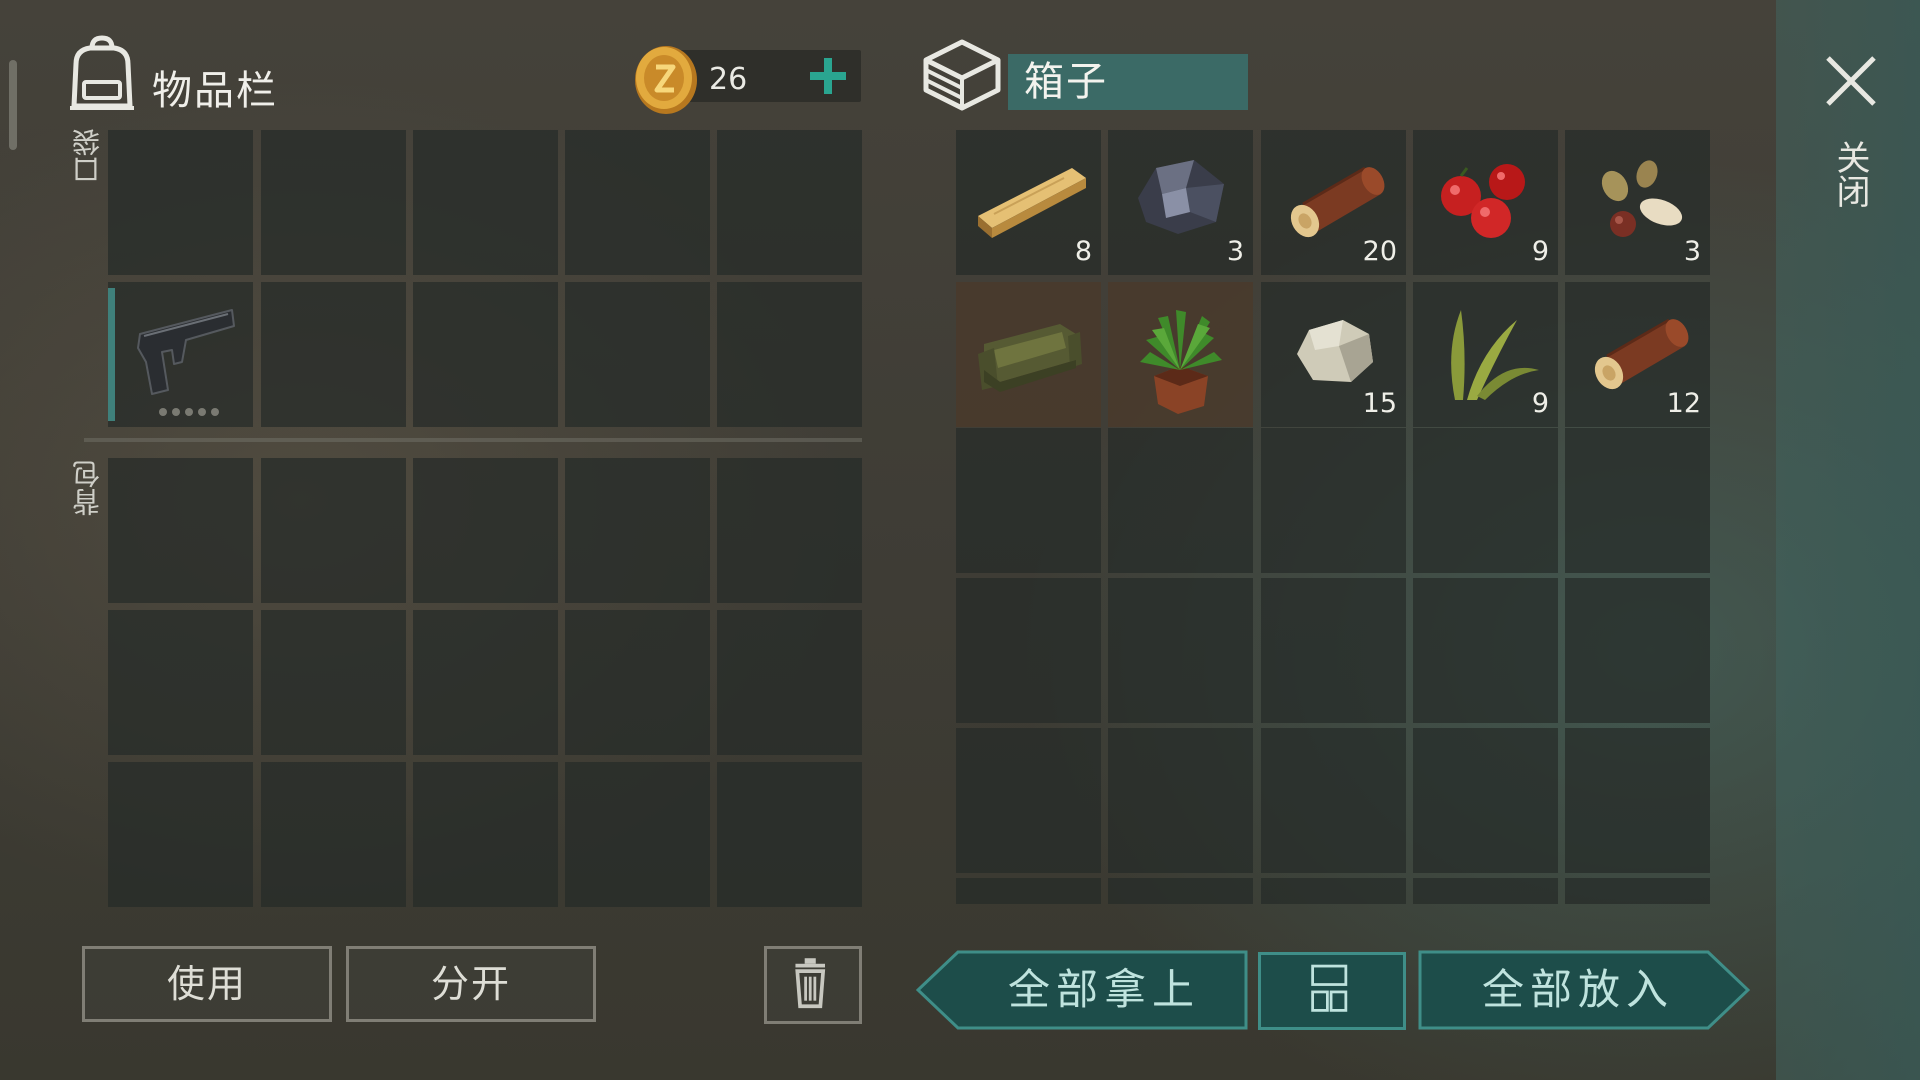  I want to click on container-slot-berries: 9, so click(1485, 202).